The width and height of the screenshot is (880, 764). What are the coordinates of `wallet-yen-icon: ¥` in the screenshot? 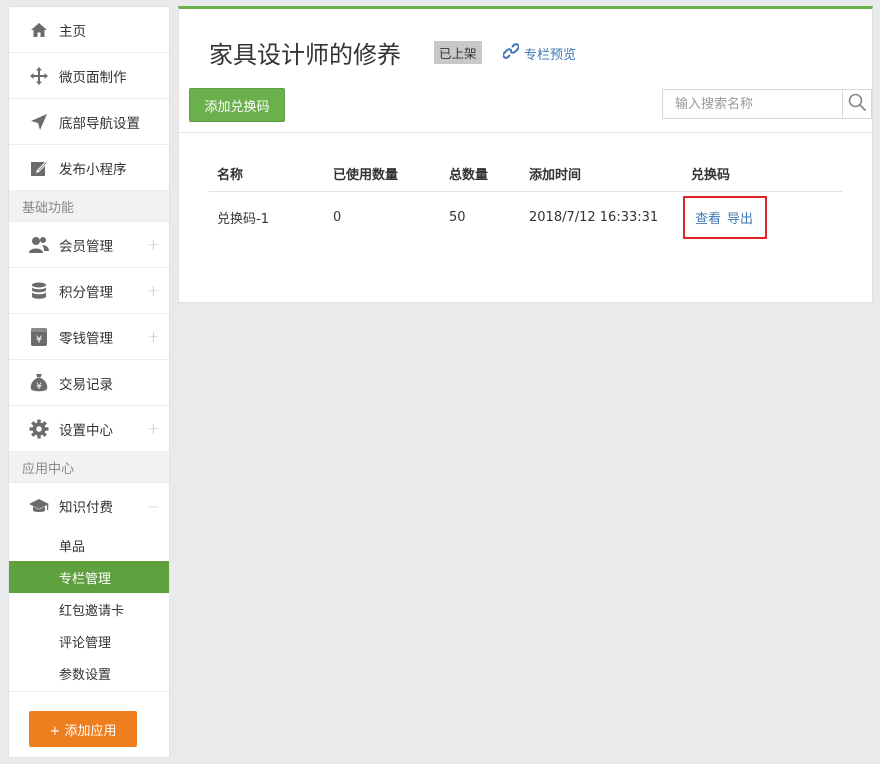 It's located at (39, 337).